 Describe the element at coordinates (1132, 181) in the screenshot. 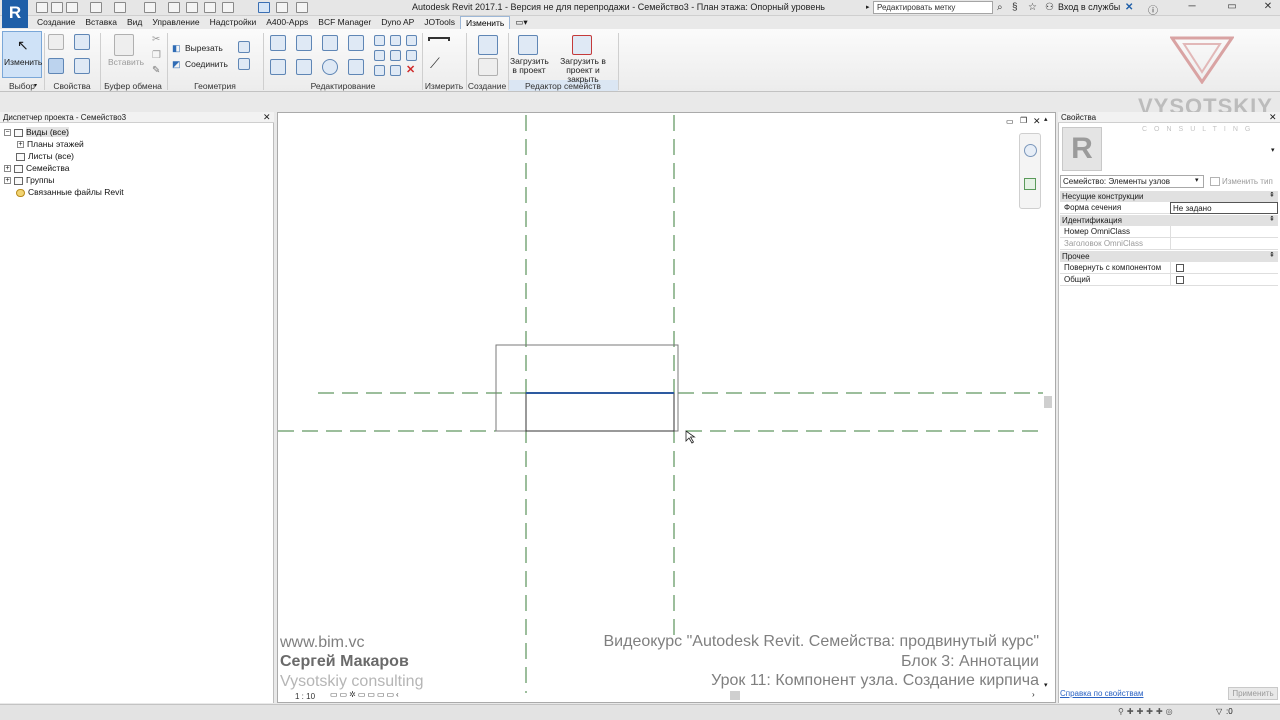

I see `type-selector: Семейство: Элементы узлов` at that location.